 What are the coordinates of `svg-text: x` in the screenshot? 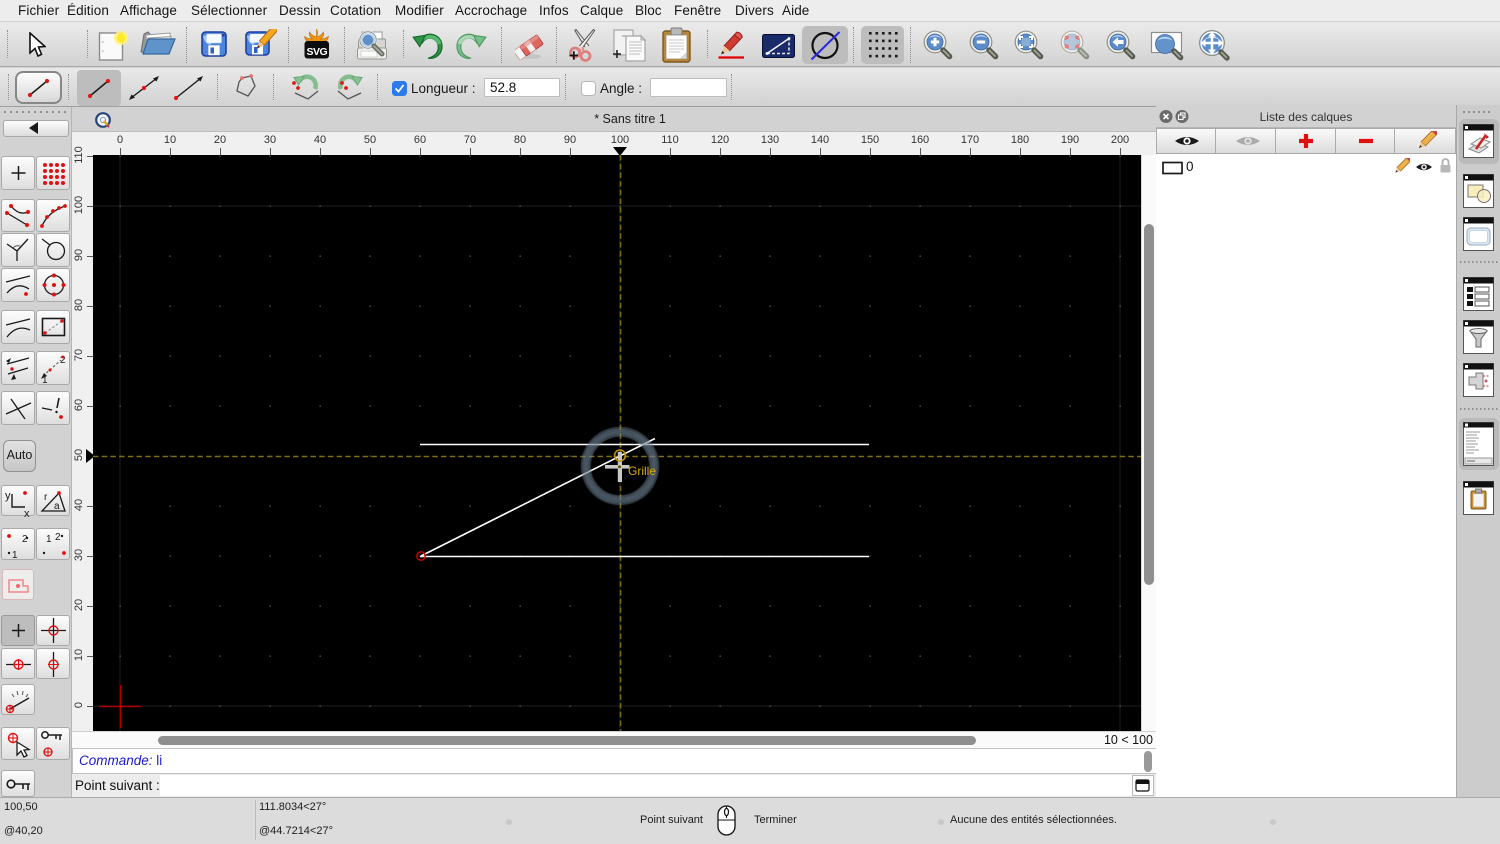 It's located at (27, 513).